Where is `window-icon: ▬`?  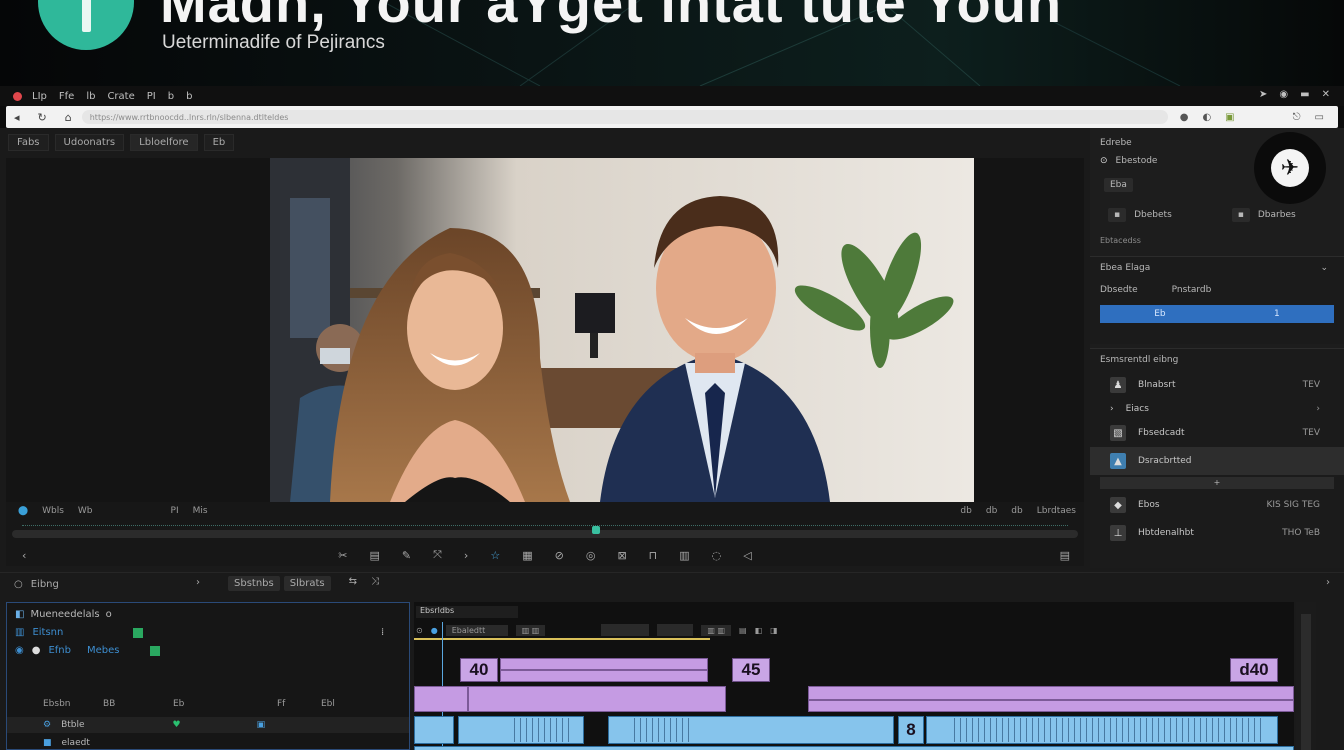 window-icon: ▬ is located at coordinates (1304, 94).